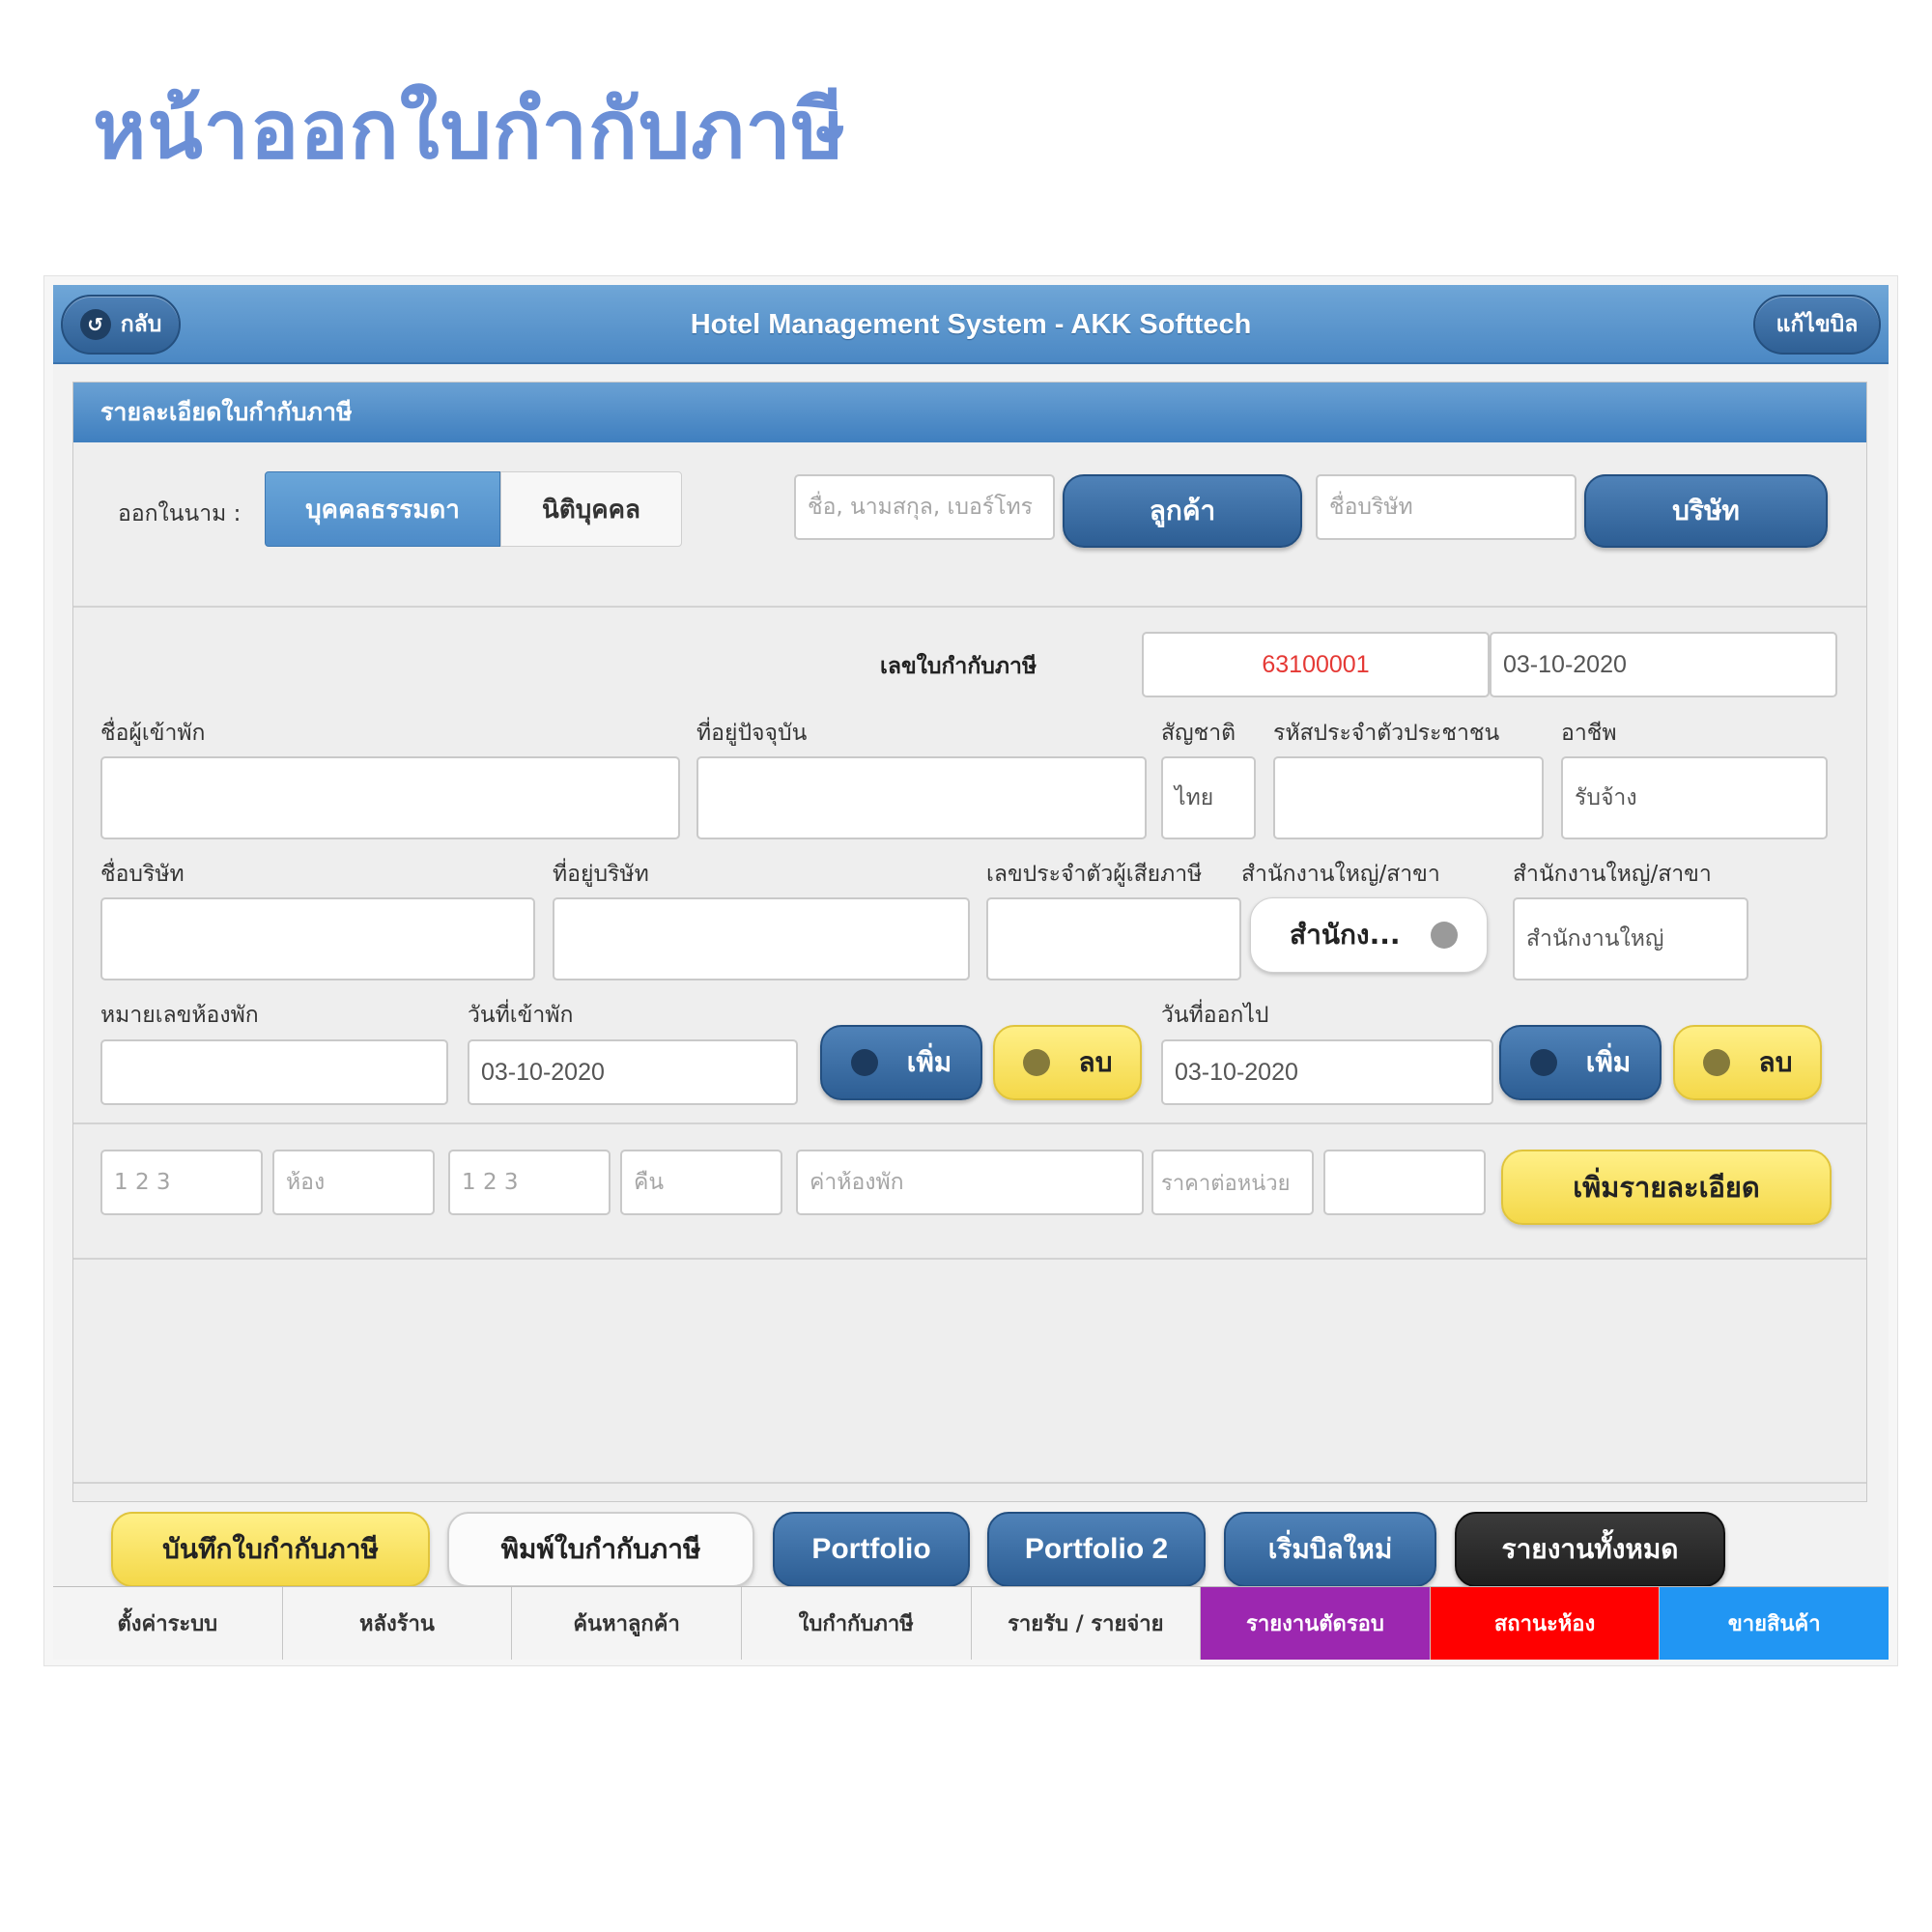 The width and height of the screenshot is (1932, 1932). Describe the element at coordinates (1444, 935) in the screenshot. I see `toggle-knob-icon` at that location.